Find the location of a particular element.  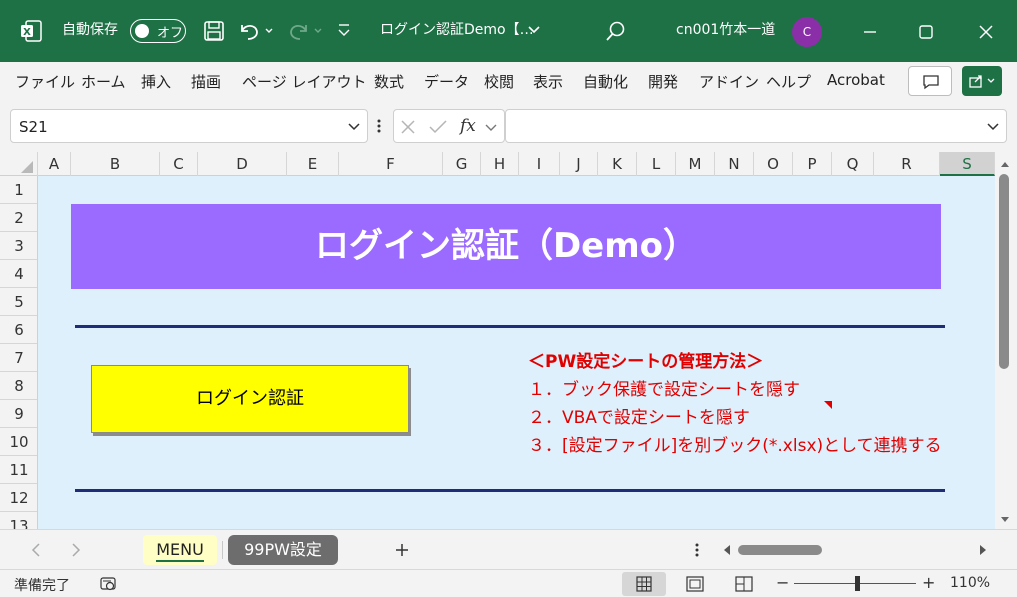

undo-icon is located at coordinates (256, 31).